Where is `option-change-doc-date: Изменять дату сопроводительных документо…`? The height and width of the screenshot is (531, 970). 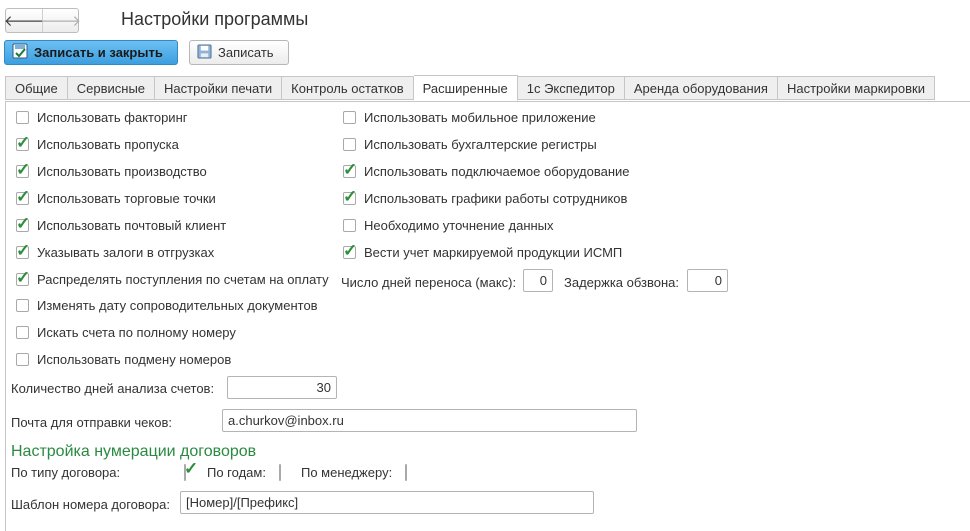 option-change-doc-date: Изменять дату сопроводительных документо… is located at coordinates (167, 305).